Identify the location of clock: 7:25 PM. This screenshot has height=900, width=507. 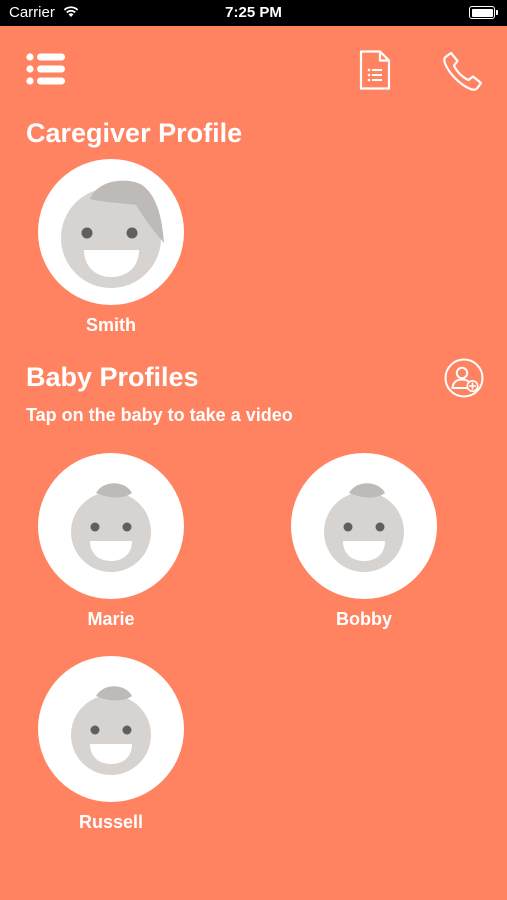
(253, 12).